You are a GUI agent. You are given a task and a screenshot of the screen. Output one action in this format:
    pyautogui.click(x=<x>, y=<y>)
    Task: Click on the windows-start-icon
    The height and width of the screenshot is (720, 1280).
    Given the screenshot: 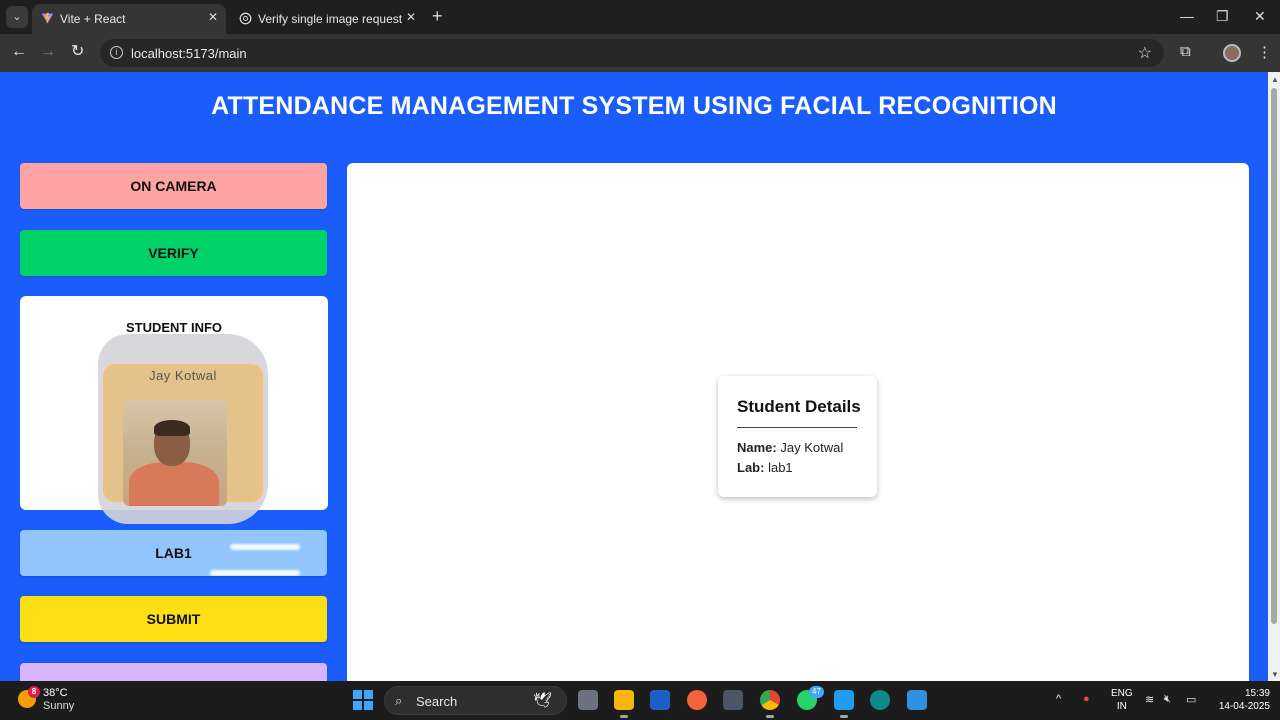 What is the action you would take?
    pyautogui.click(x=363, y=700)
    